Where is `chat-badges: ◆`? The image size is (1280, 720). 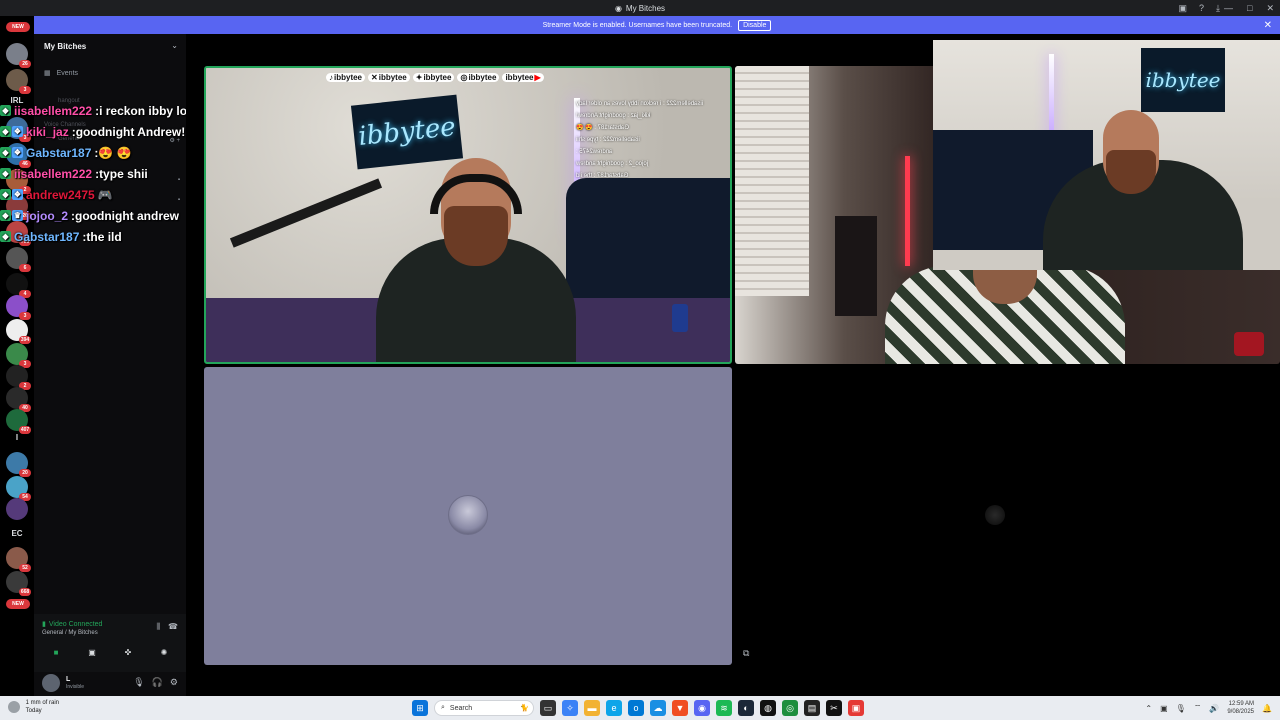 chat-badges: ◆ is located at coordinates (5, 110).